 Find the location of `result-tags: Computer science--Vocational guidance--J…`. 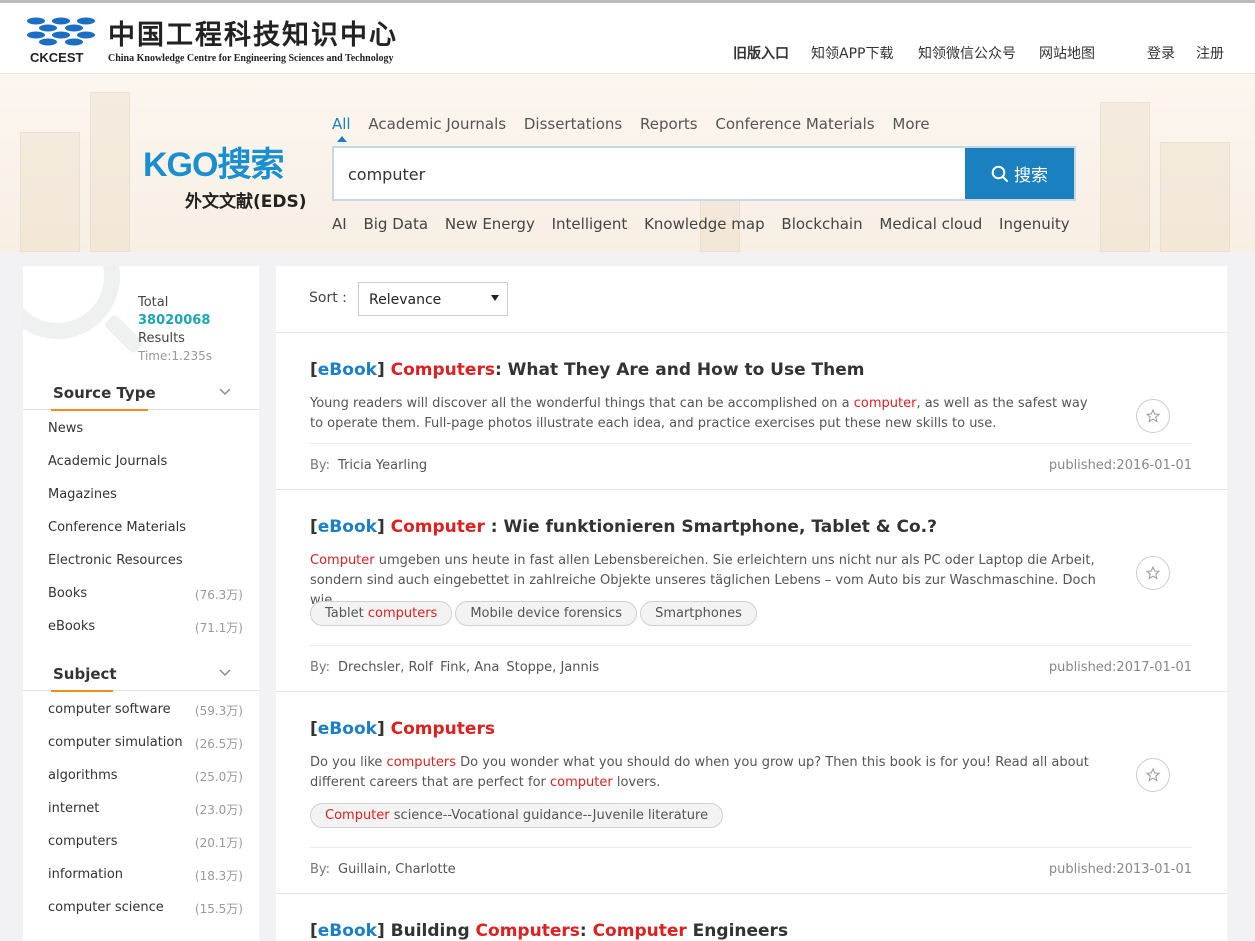

result-tags: Computer science--Vocational guidance--J… is located at coordinates (518, 815).